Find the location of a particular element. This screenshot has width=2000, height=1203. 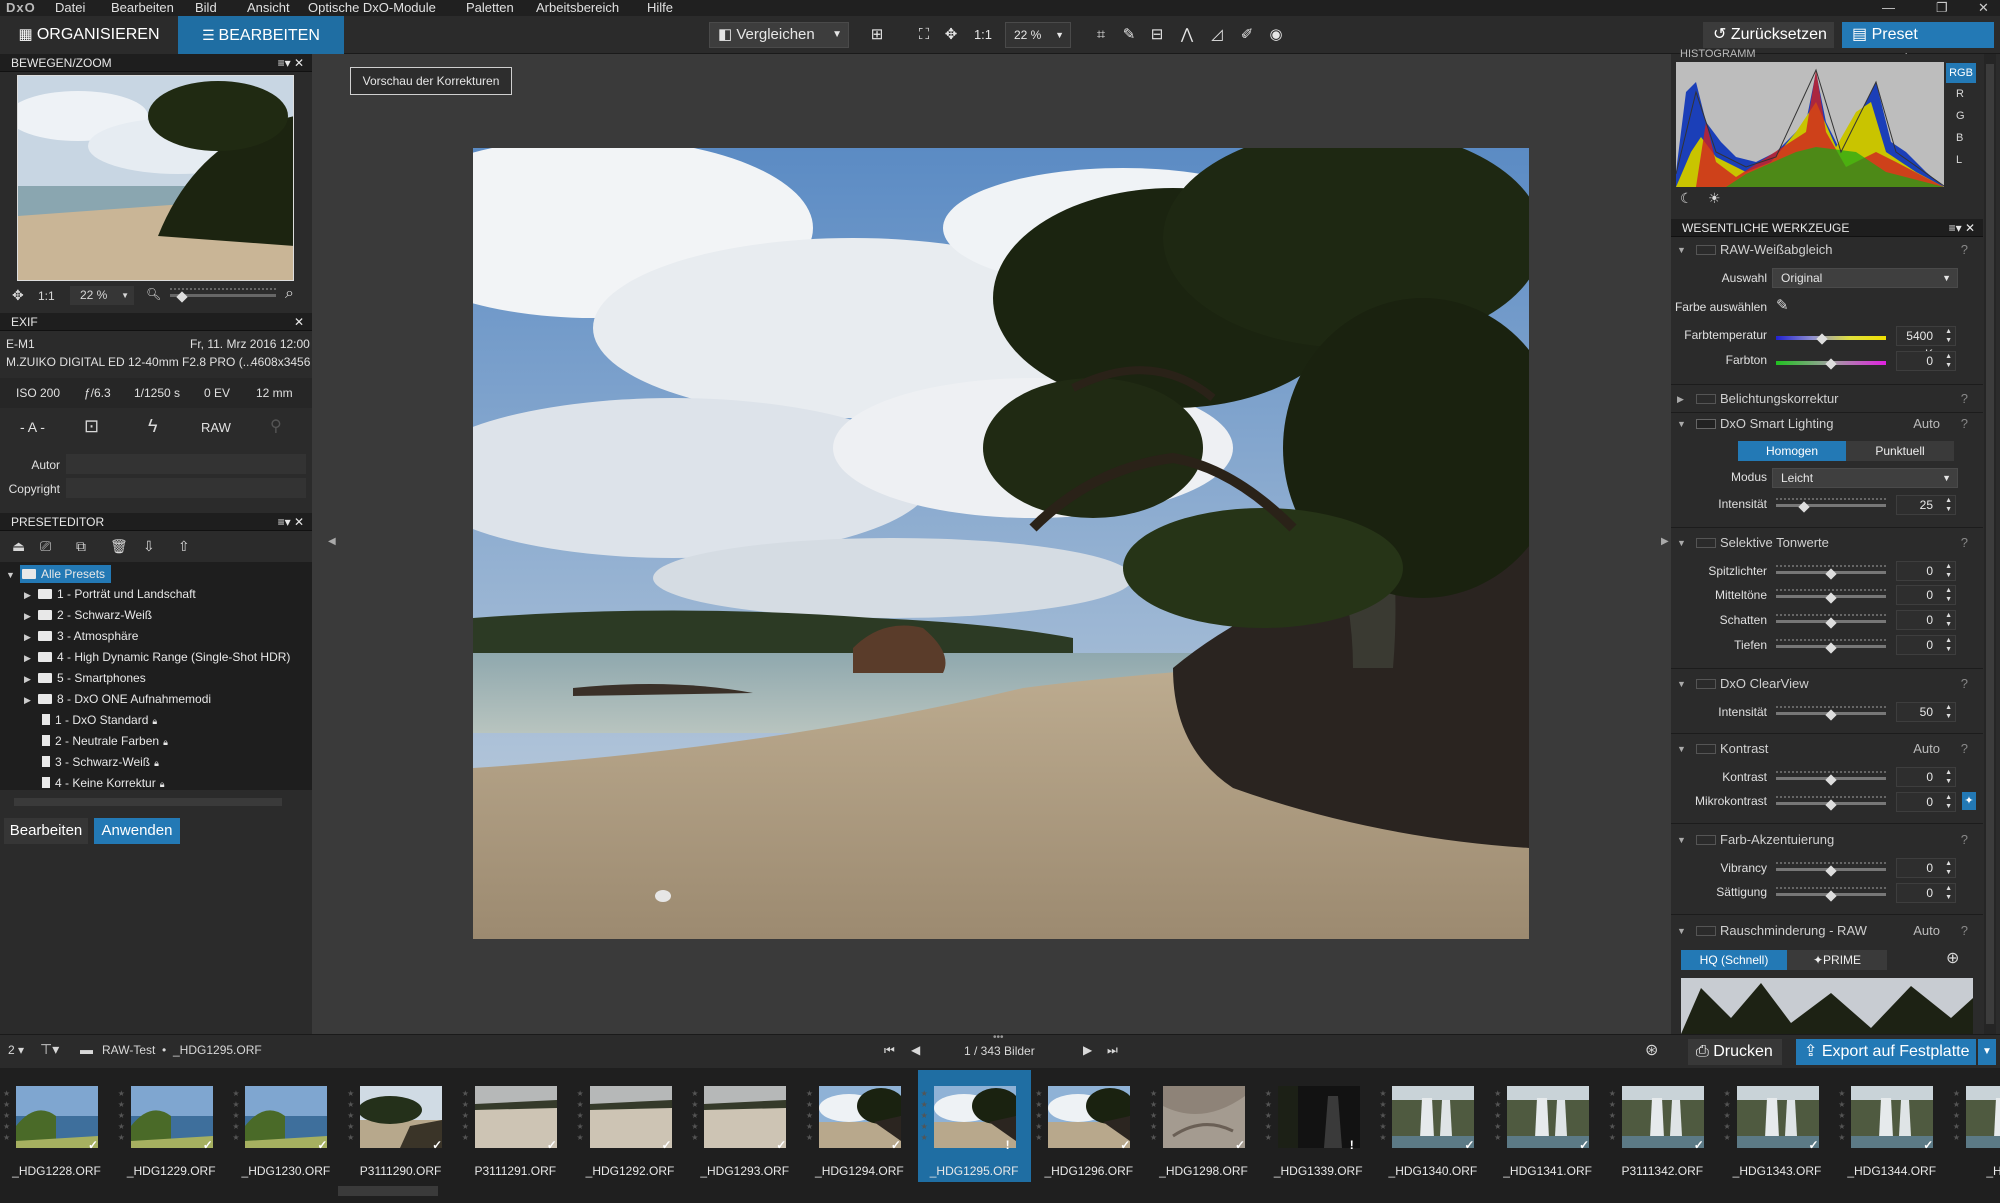

channel-l: L is located at coordinates (1959, 160).